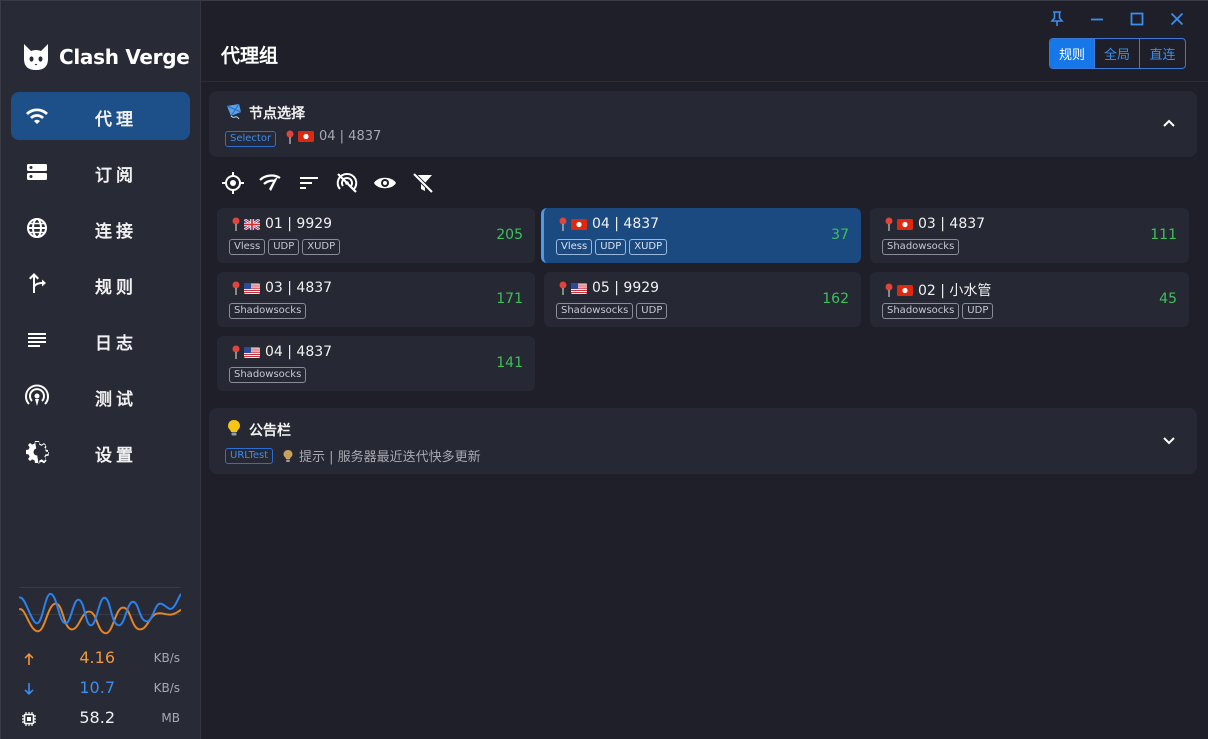  Describe the element at coordinates (703, 441) in the screenshot. I see `proxy-group-notice: 公告栏 URLTest 提示 | 服务器最近迭代快多更新` at that location.